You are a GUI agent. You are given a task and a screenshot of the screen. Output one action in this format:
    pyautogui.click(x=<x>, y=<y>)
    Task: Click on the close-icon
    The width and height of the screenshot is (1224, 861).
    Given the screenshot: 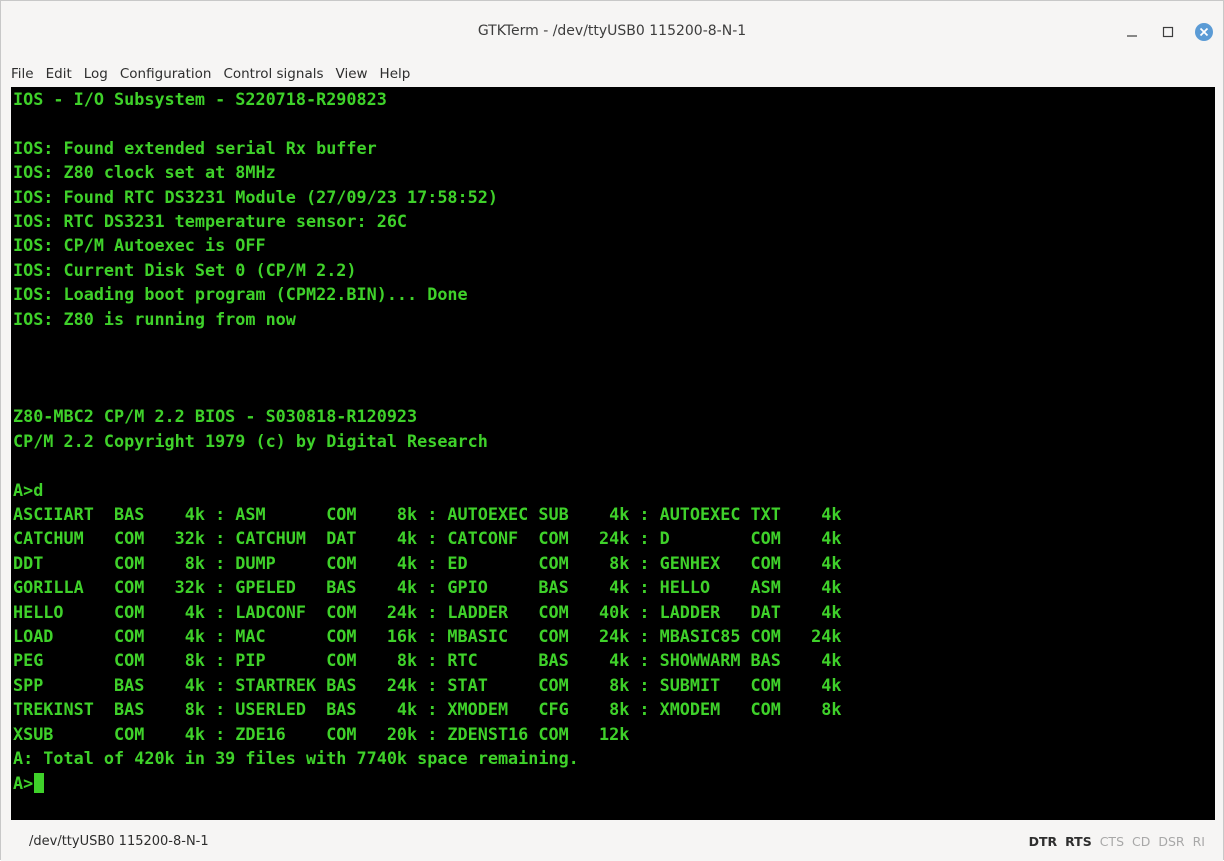 What is the action you would take?
    pyautogui.click(x=1204, y=32)
    